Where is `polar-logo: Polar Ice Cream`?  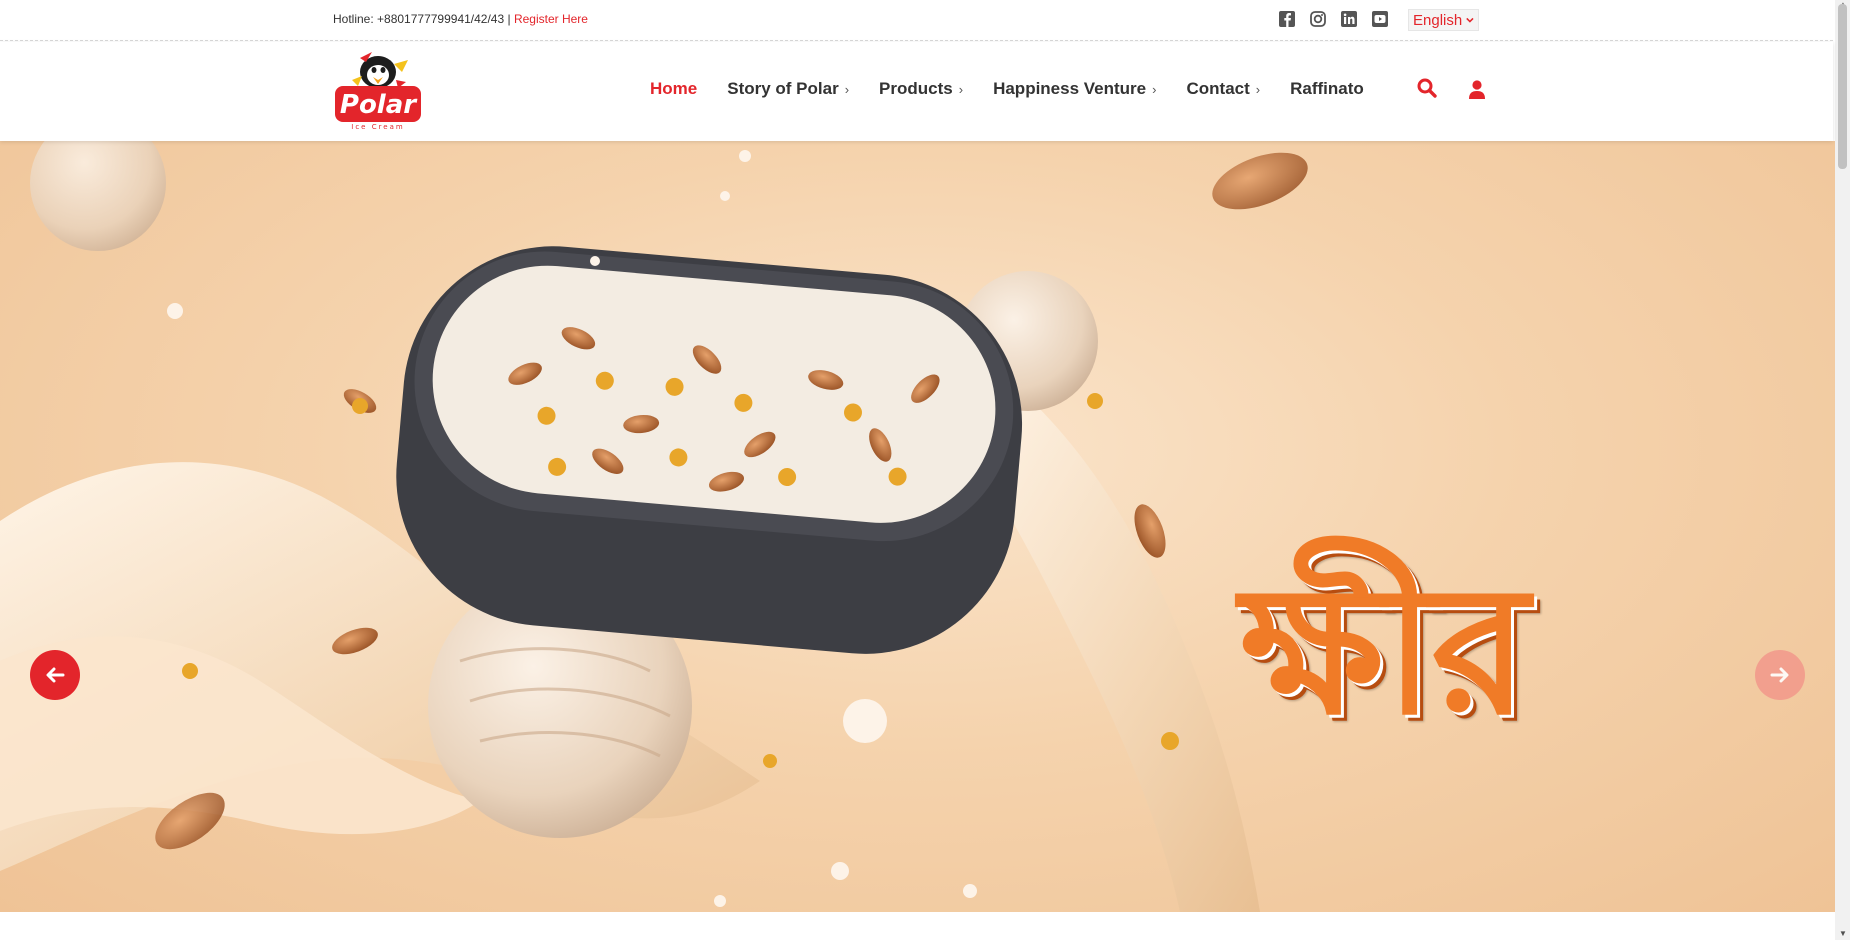
polar-logo: Polar Ice Cream is located at coordinates (378, 91).